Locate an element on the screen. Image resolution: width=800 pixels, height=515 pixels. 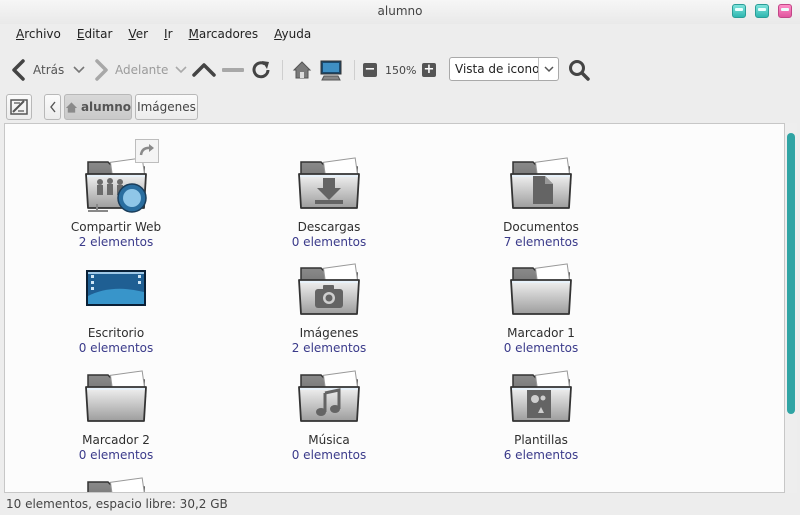
item-name: Descargas is located at coordinates (329, 227).